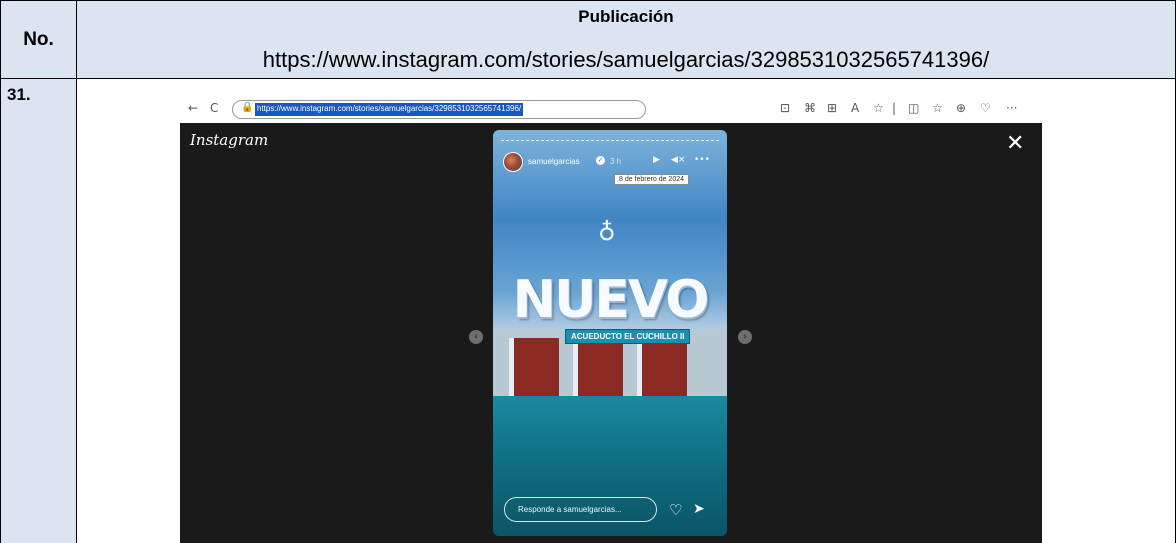  What do you see at coordinates (961, 108) in the screenshot?
I see `collections-icon: ⊕` at bounding box center [961, 108].